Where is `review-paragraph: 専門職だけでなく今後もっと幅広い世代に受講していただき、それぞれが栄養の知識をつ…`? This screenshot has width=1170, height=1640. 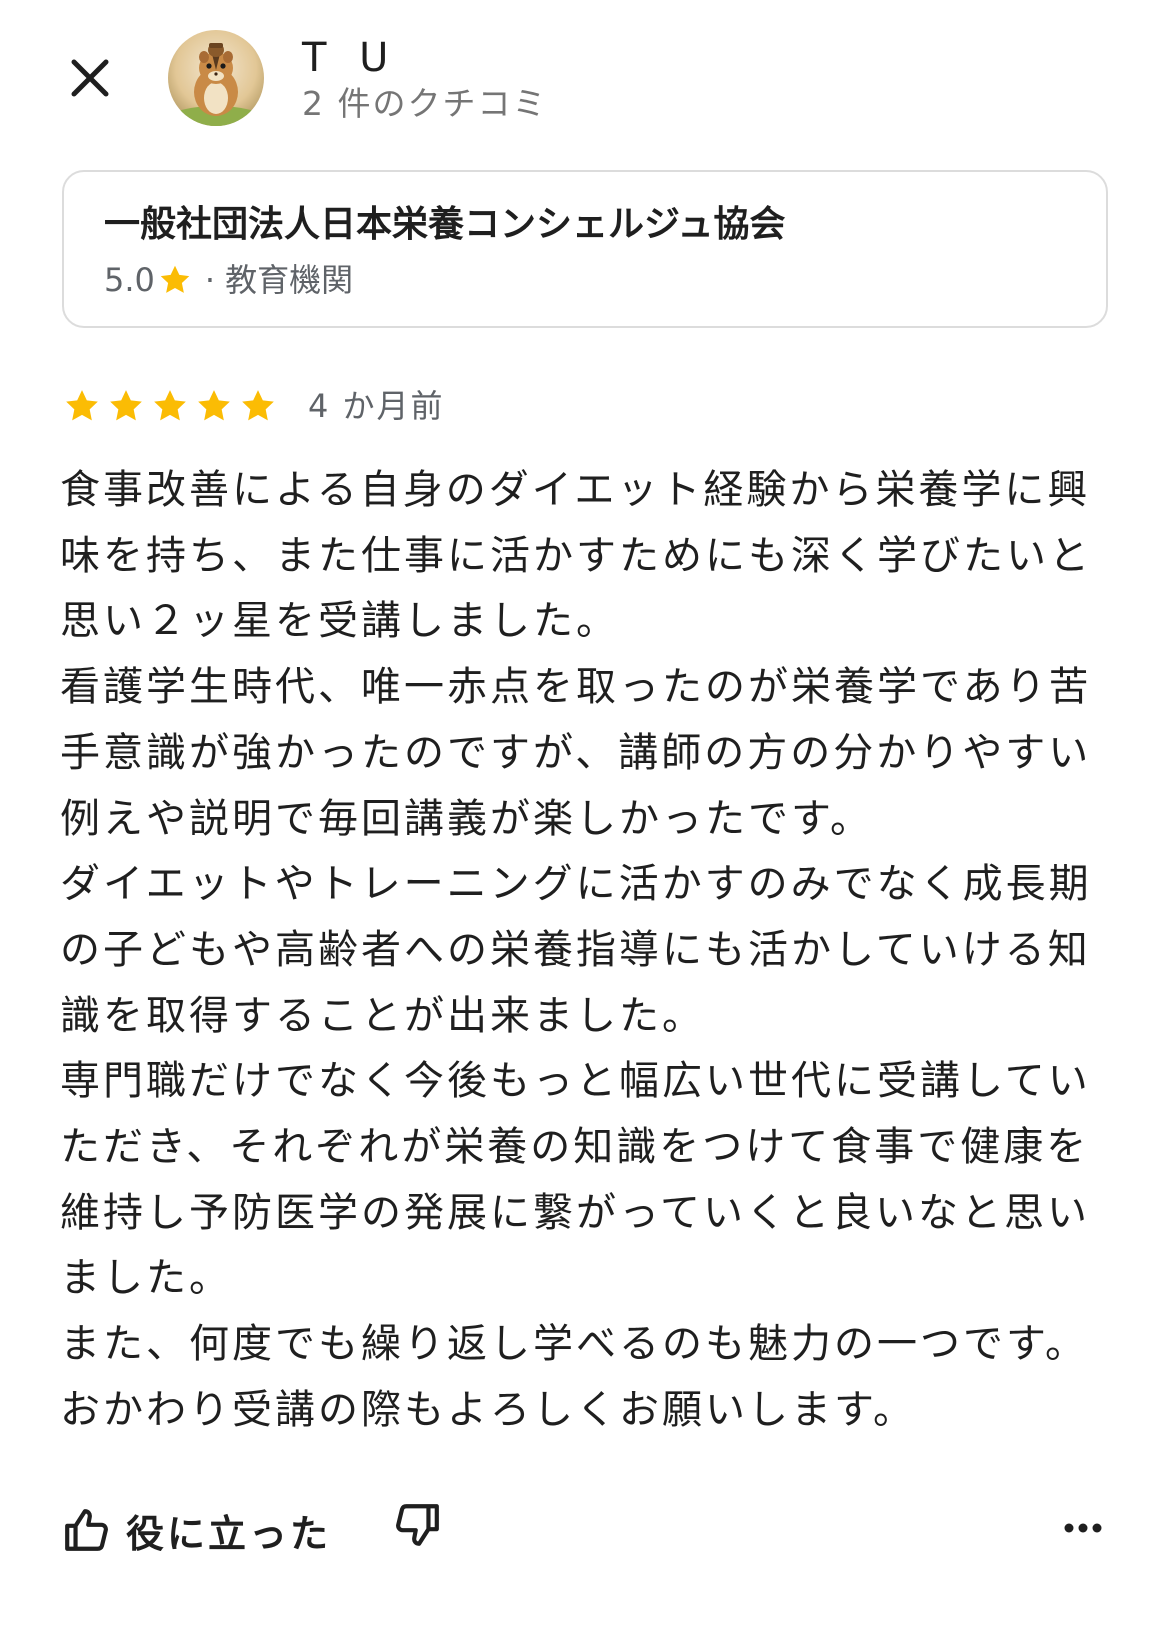 review-paragraph: 専門職だけでなく今後もっと幅広い世代に受講していただき、それぞれが栄養の知識をつ… is located at coordinates (575, 1180).